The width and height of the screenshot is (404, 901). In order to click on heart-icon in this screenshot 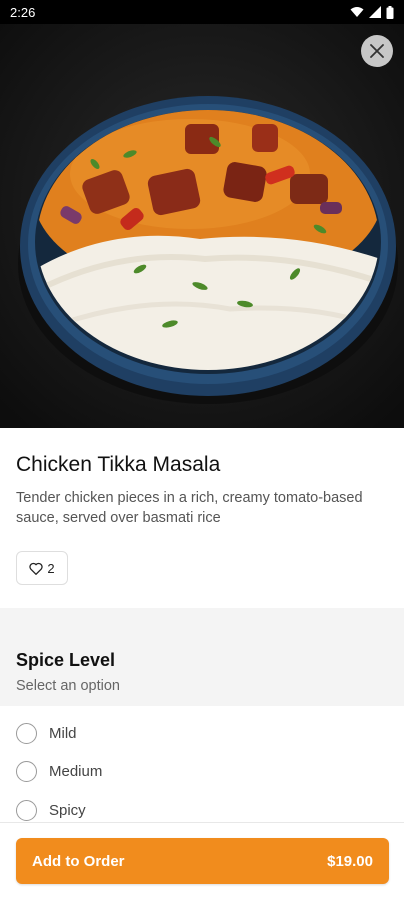, I will do `click(36, 568)`.